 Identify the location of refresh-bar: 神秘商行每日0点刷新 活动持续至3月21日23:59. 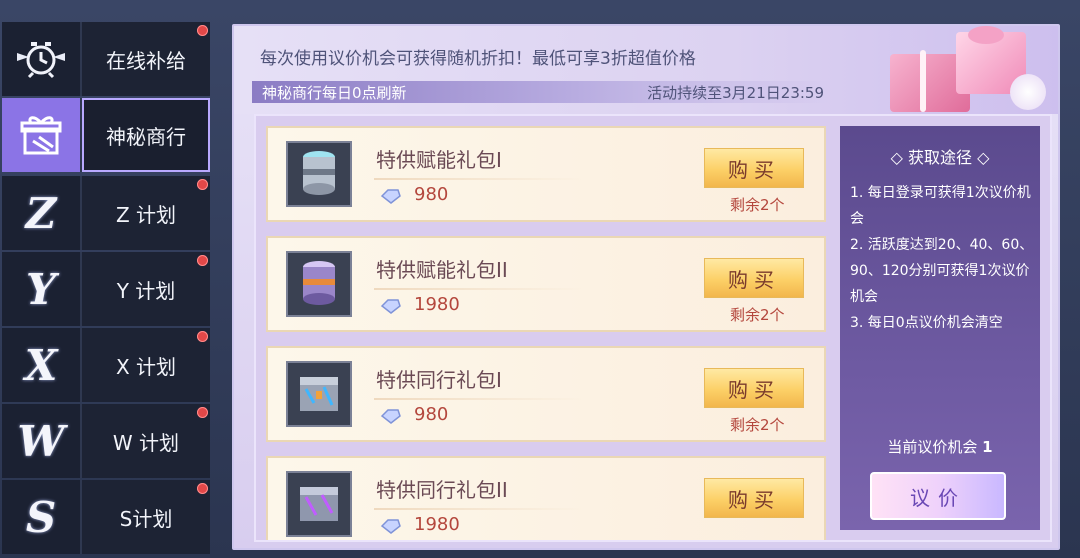
(540, 92).